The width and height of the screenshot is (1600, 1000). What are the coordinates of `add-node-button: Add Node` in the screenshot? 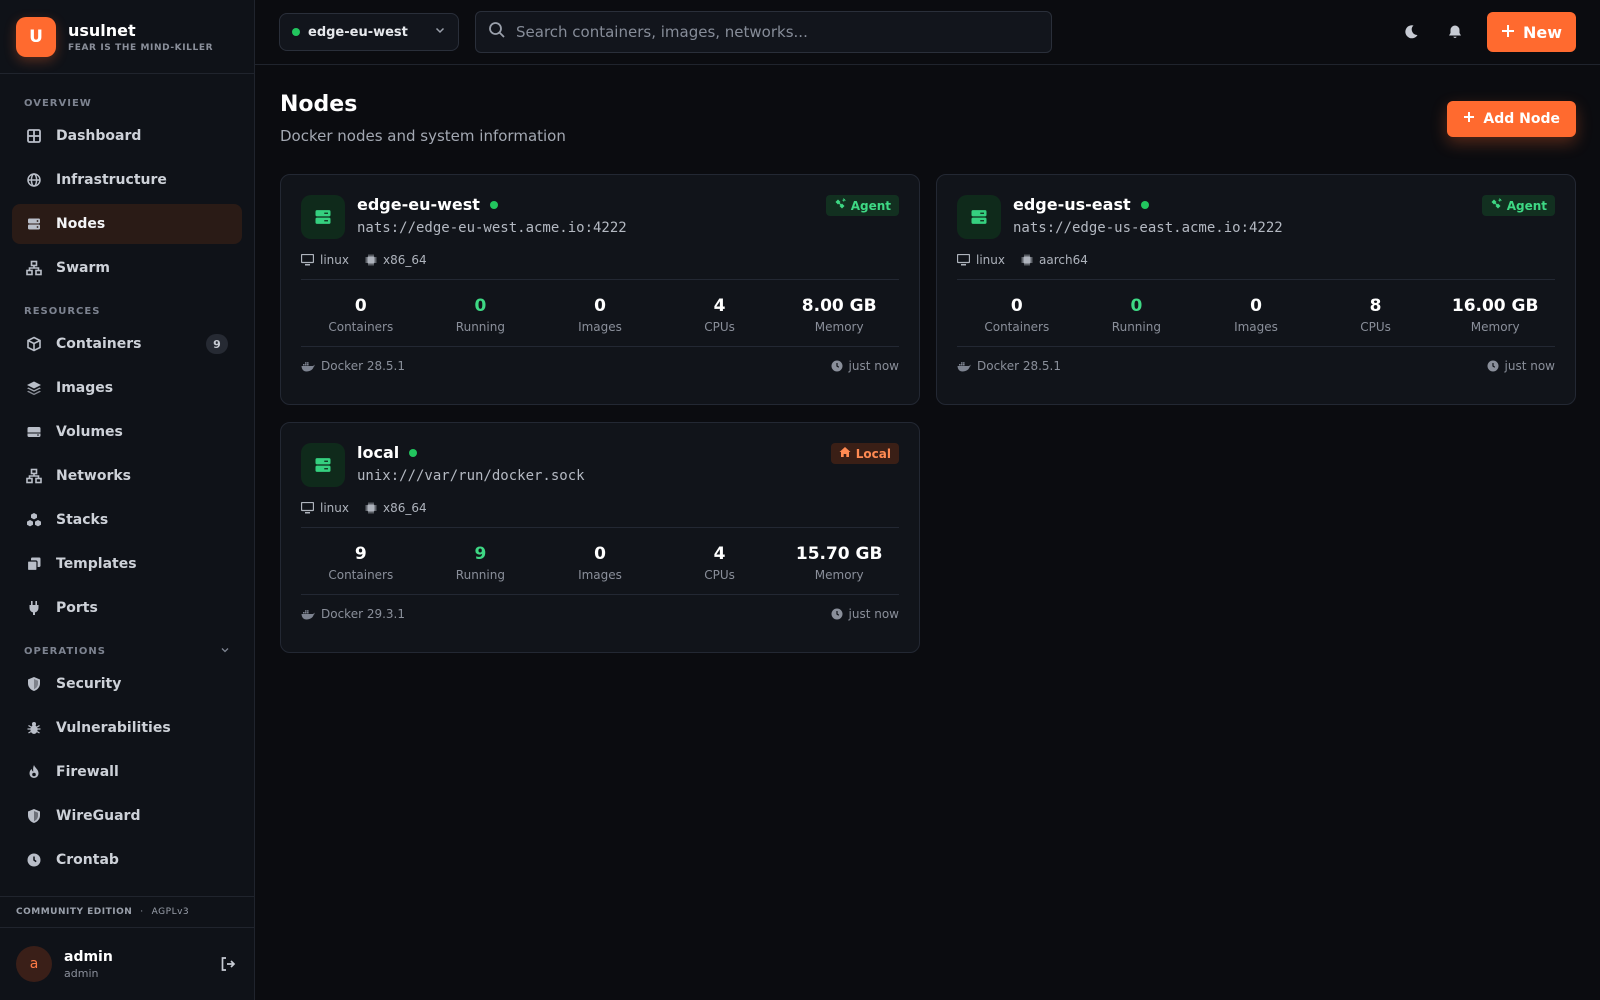 It's located at (1511, 119).